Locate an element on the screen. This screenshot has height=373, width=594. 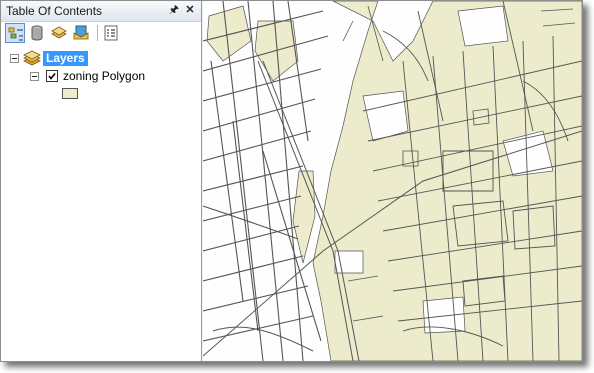
list-by-selection-button is located at coordinates (81, 33).